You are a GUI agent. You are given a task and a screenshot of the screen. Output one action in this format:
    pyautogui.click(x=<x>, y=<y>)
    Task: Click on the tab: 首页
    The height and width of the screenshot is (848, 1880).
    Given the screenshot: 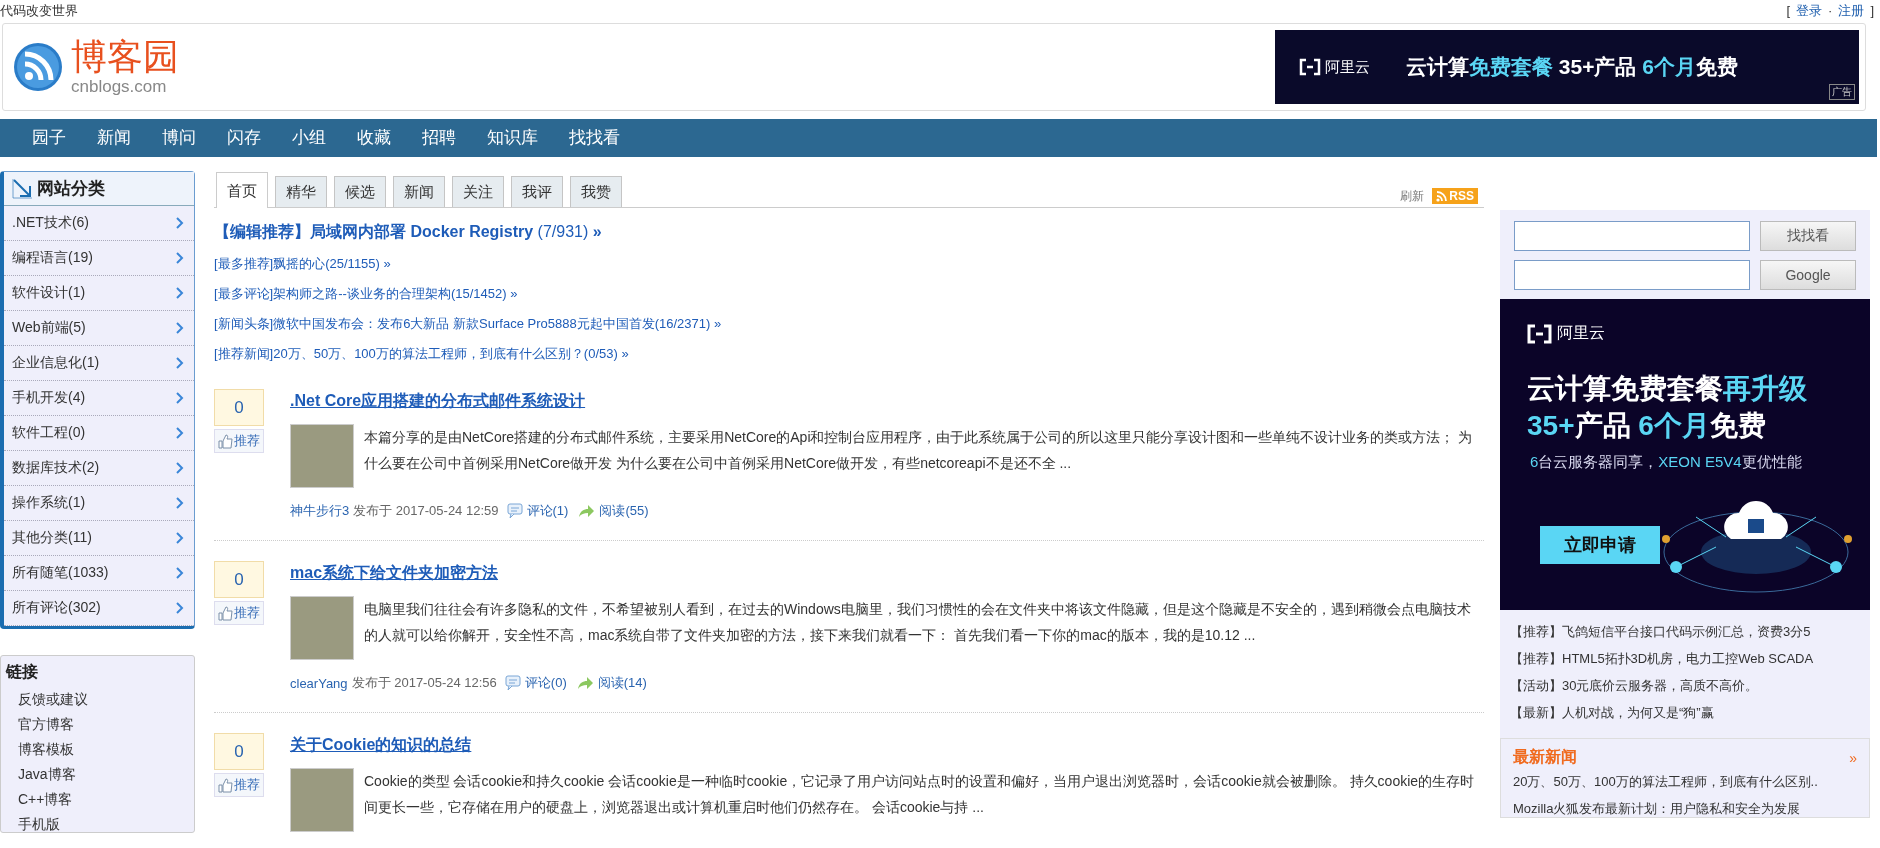 What is the action you would take?
    pyautogui.click(x=242, y=190)
    